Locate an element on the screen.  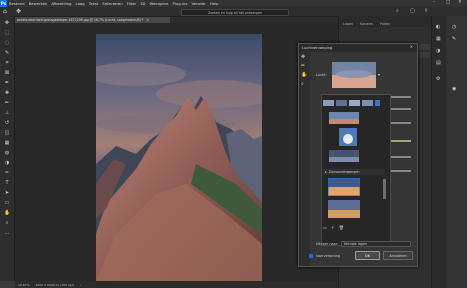
menu-weergave: Weergave is located at coordinates (158, 3).